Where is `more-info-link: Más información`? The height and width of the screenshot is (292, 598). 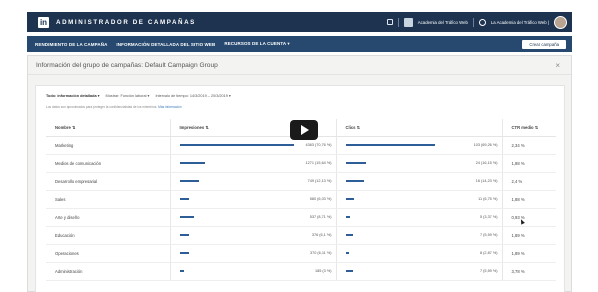
more-info-link: Más información is located at coordinates (169, 107).